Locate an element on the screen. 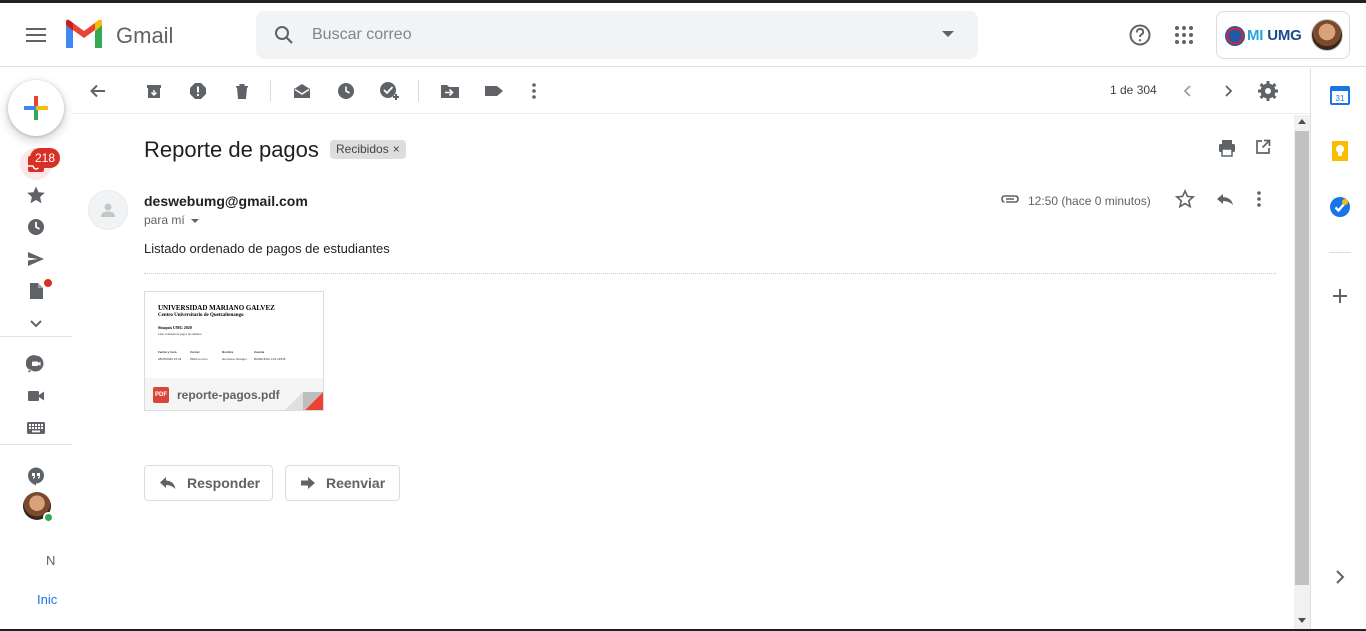  tasks-icon is located at coordinates (1340, 207).